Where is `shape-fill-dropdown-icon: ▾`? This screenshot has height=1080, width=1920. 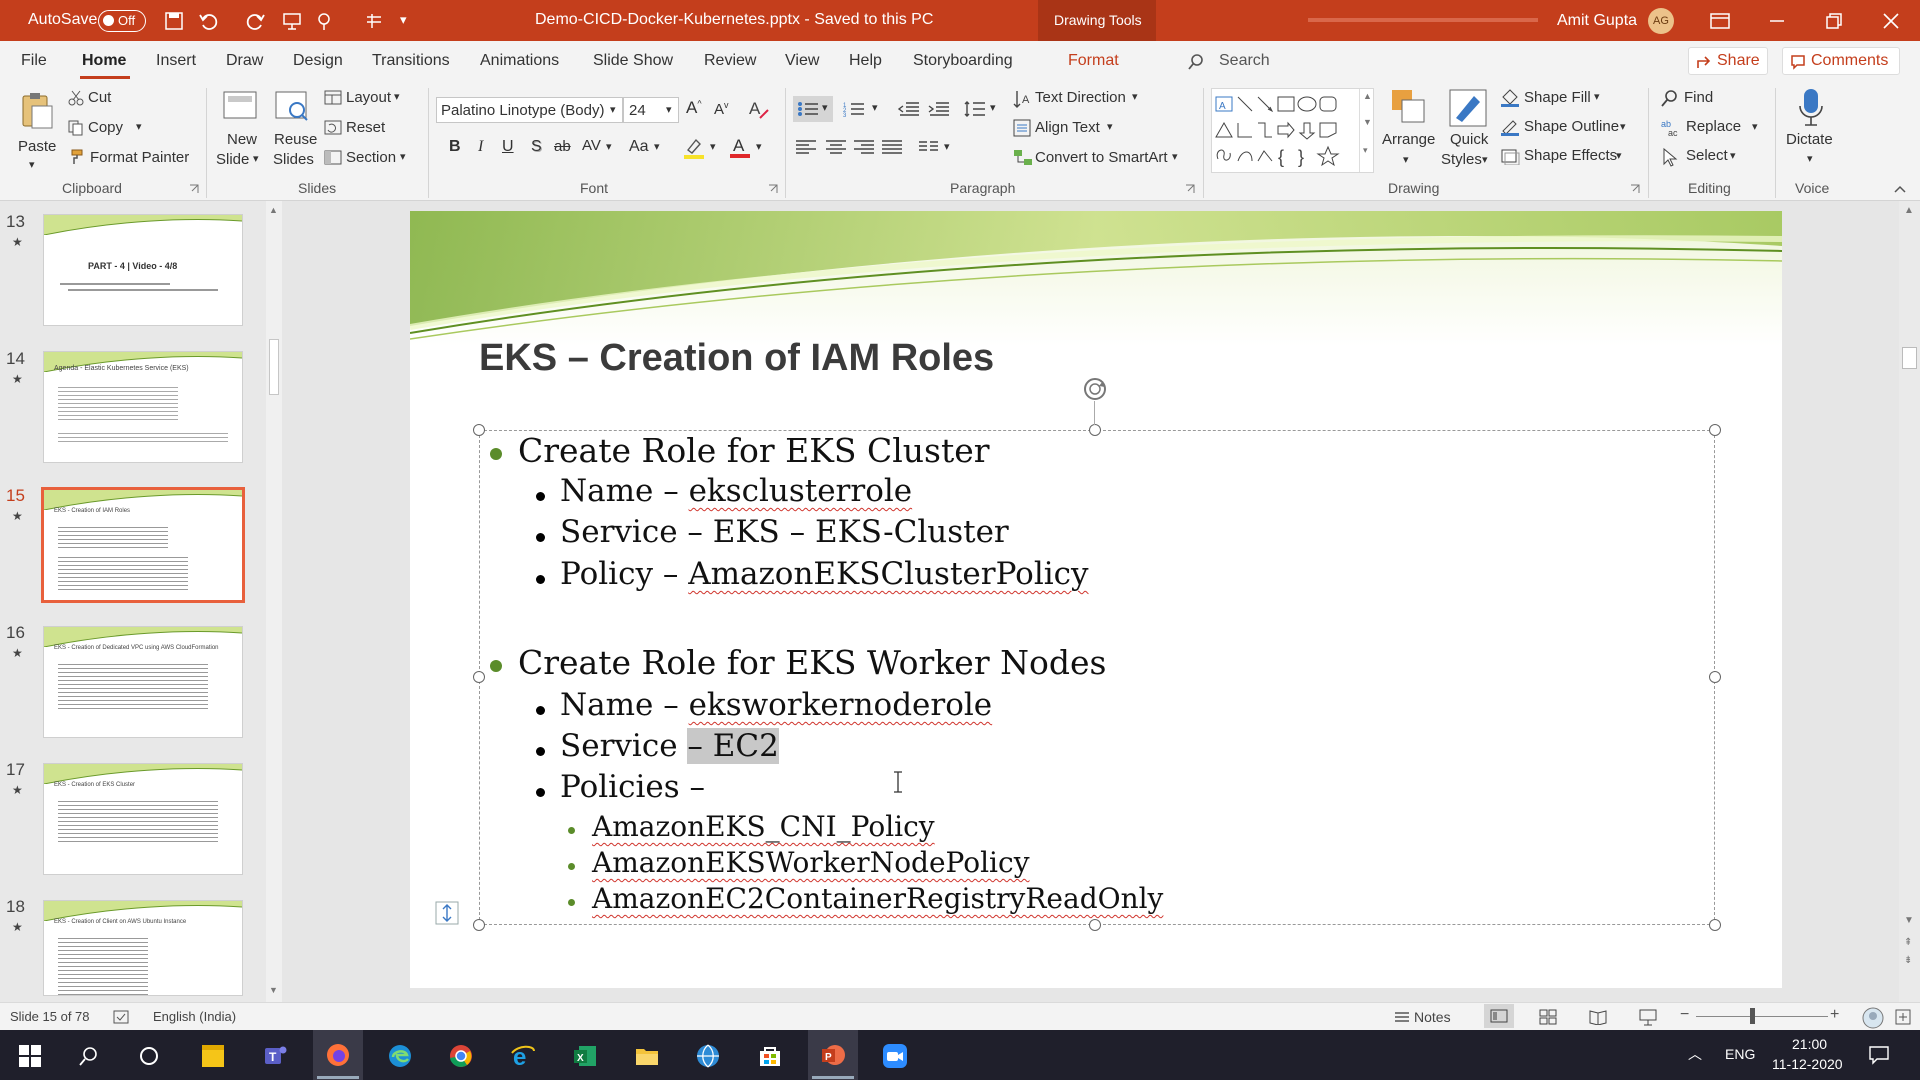
shape-fill-dropdown-icon: ▾ is located at coordinates (1597, 96).